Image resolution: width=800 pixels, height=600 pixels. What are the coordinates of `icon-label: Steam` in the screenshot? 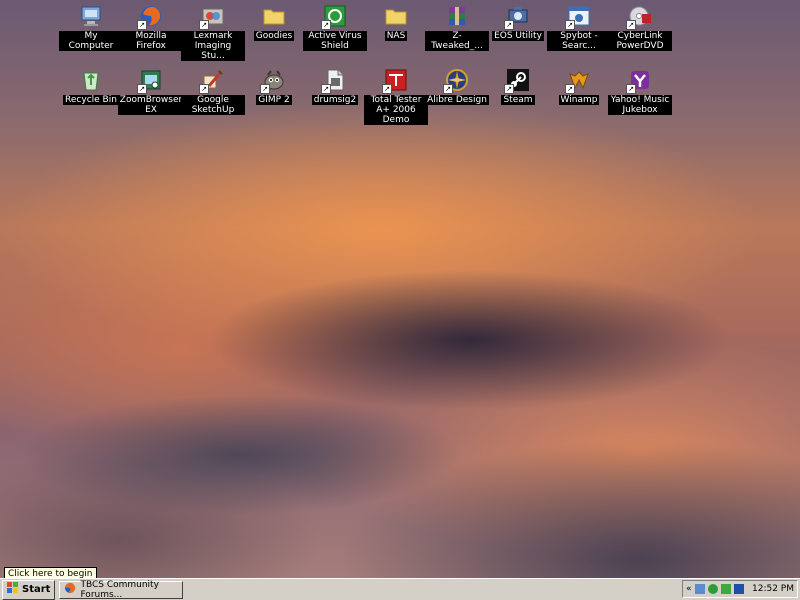 It's located at (518, 100).